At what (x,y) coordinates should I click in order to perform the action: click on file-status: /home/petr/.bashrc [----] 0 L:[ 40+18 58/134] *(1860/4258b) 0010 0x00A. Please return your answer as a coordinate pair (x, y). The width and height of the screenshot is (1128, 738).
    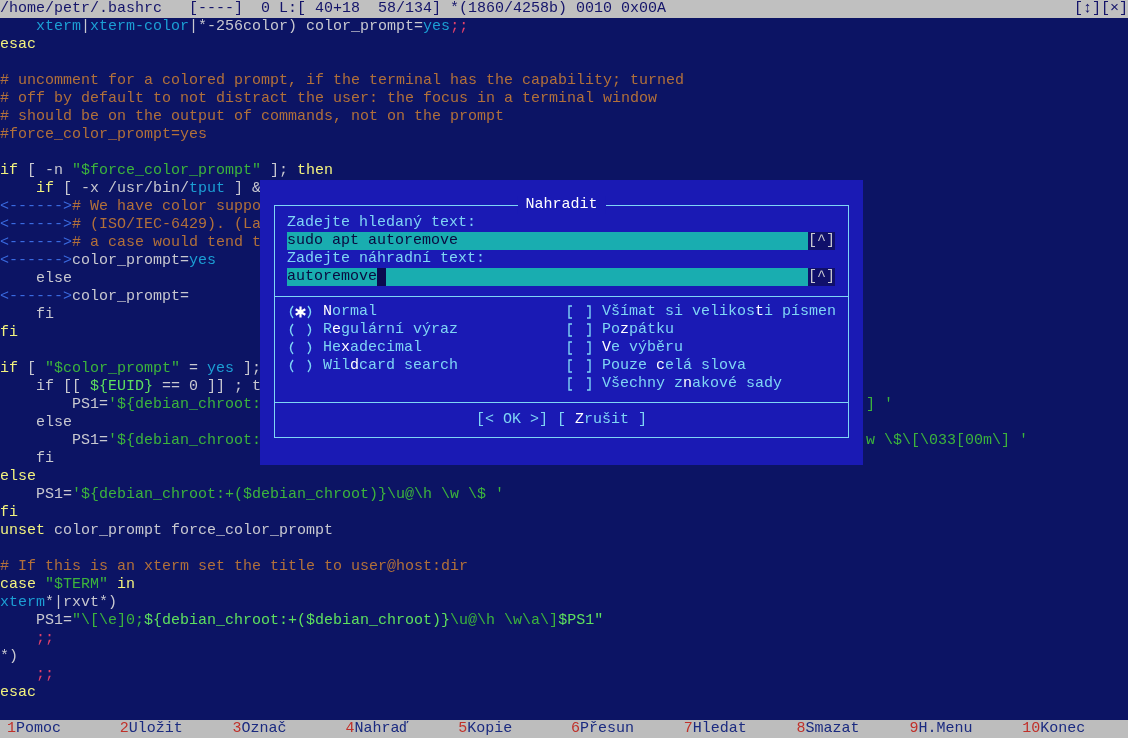
    Looking at the image, I should click on (333, 9).